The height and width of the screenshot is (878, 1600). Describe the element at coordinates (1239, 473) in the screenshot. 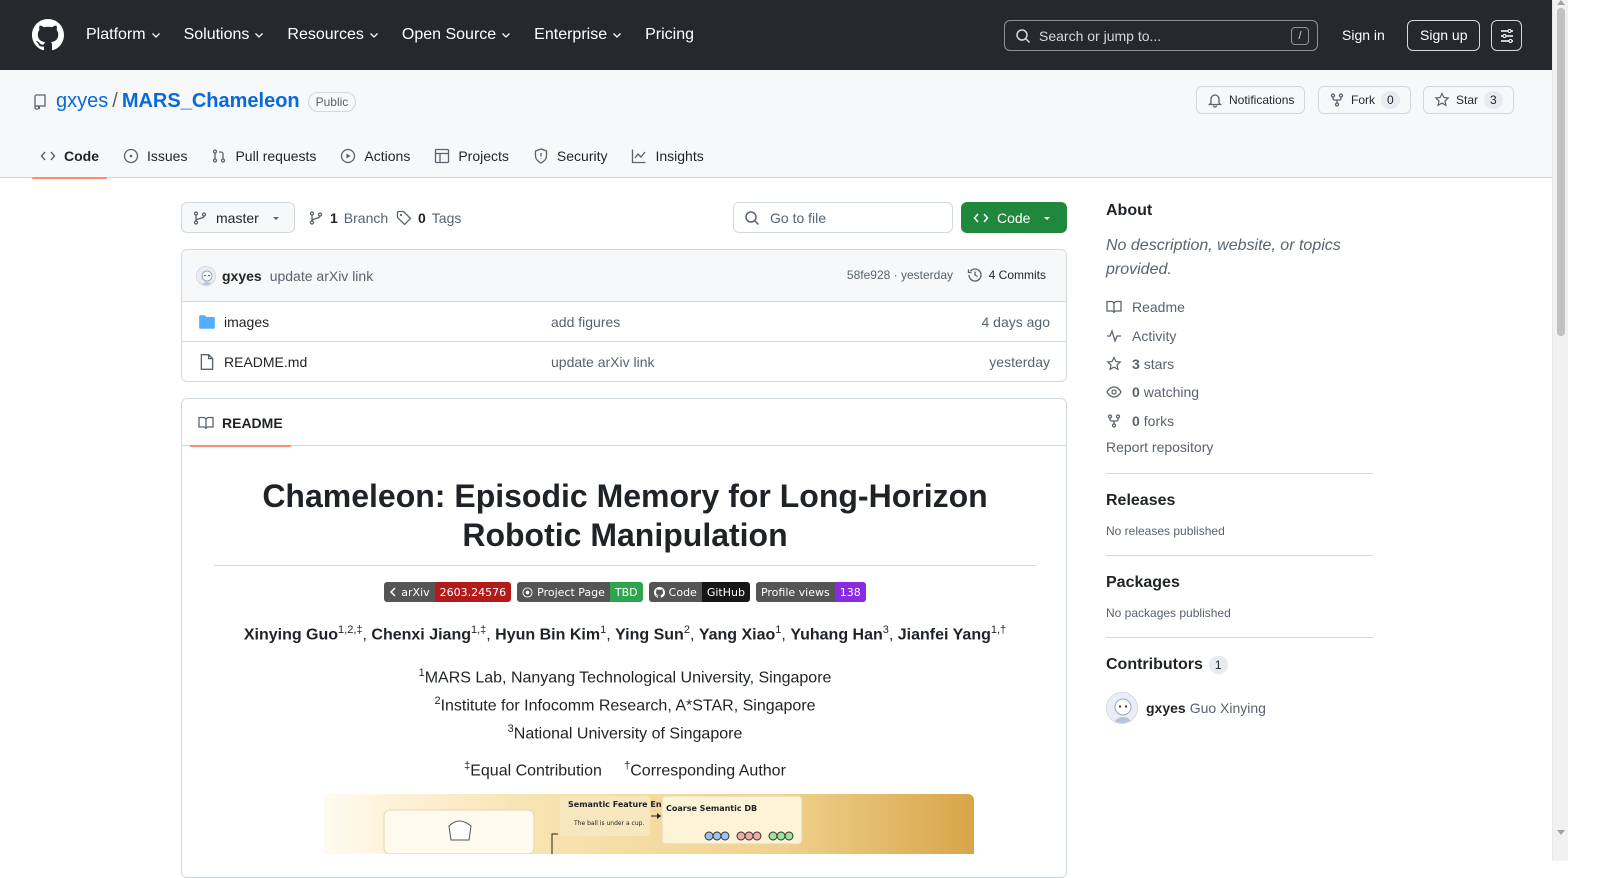

I see `sidebar-divider` at that location.